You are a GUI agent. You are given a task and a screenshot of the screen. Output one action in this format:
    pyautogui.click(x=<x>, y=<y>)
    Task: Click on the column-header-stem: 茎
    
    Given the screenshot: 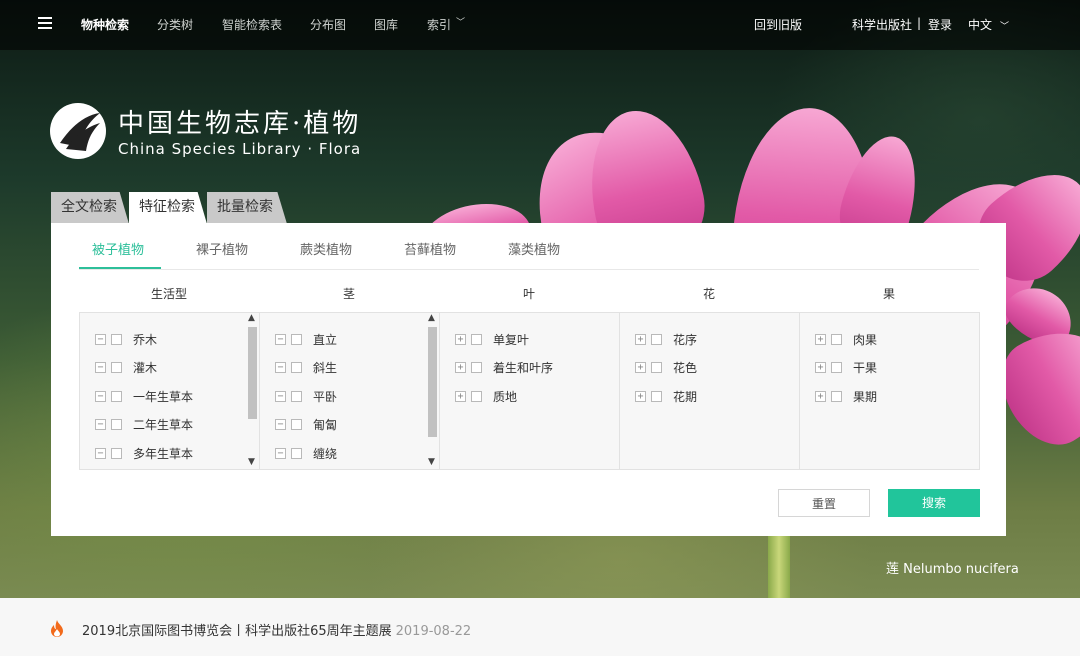 What is the action you would take?
    pyautogui.click(x=348, y=294)
    